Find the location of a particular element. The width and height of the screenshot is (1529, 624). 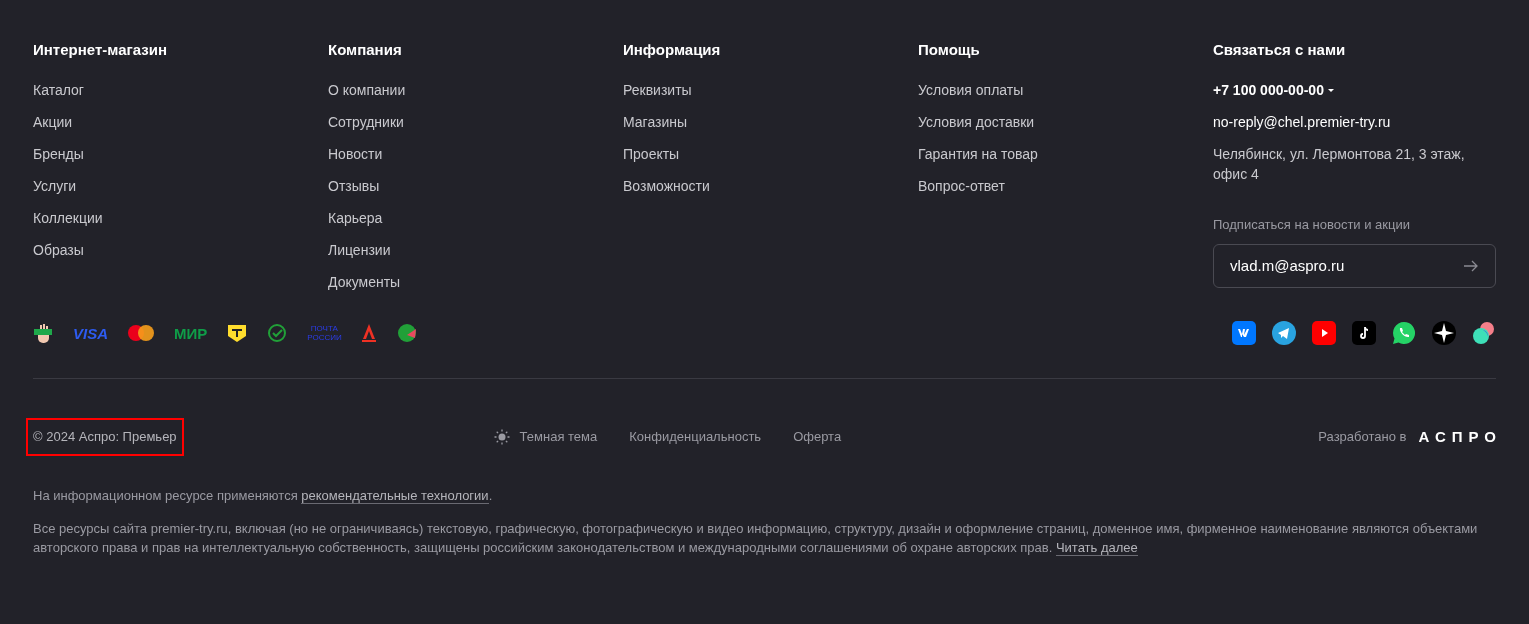

shield-icon is located at coordinates (237, 333).